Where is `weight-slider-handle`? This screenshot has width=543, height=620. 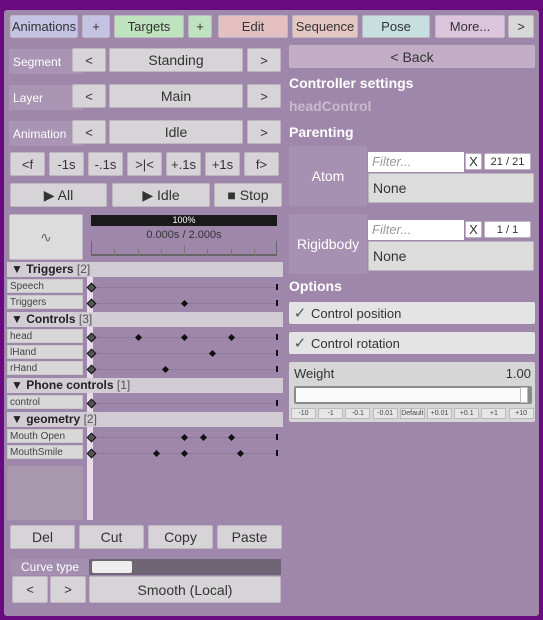
weight-slider-handle is located at coordinates (524, 395).